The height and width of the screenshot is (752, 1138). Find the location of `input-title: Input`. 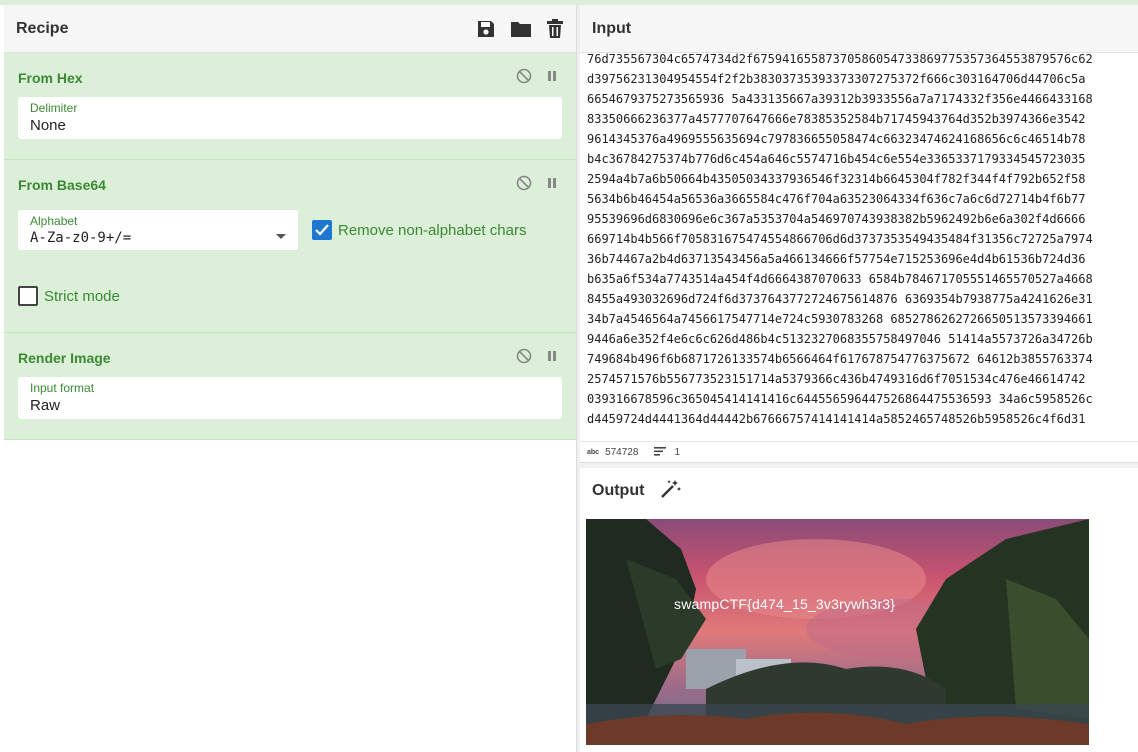

input-title: Input is located at coordinates (612, 28).